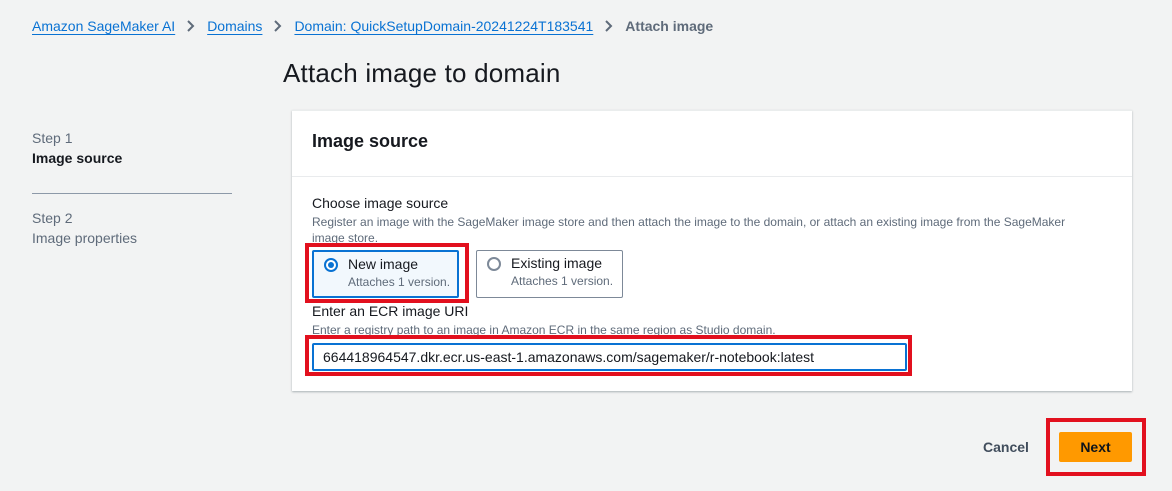  What do you see at coordinates (422, 73) in the screenshot?
I see `page-title: Attach image to domain` at bounding box center [422, 73].